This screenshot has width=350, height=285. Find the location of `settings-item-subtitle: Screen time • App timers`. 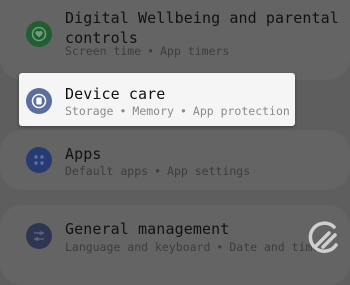

settings-item-subtitle: Screen time • App timers is located at coordinates (147, 51).